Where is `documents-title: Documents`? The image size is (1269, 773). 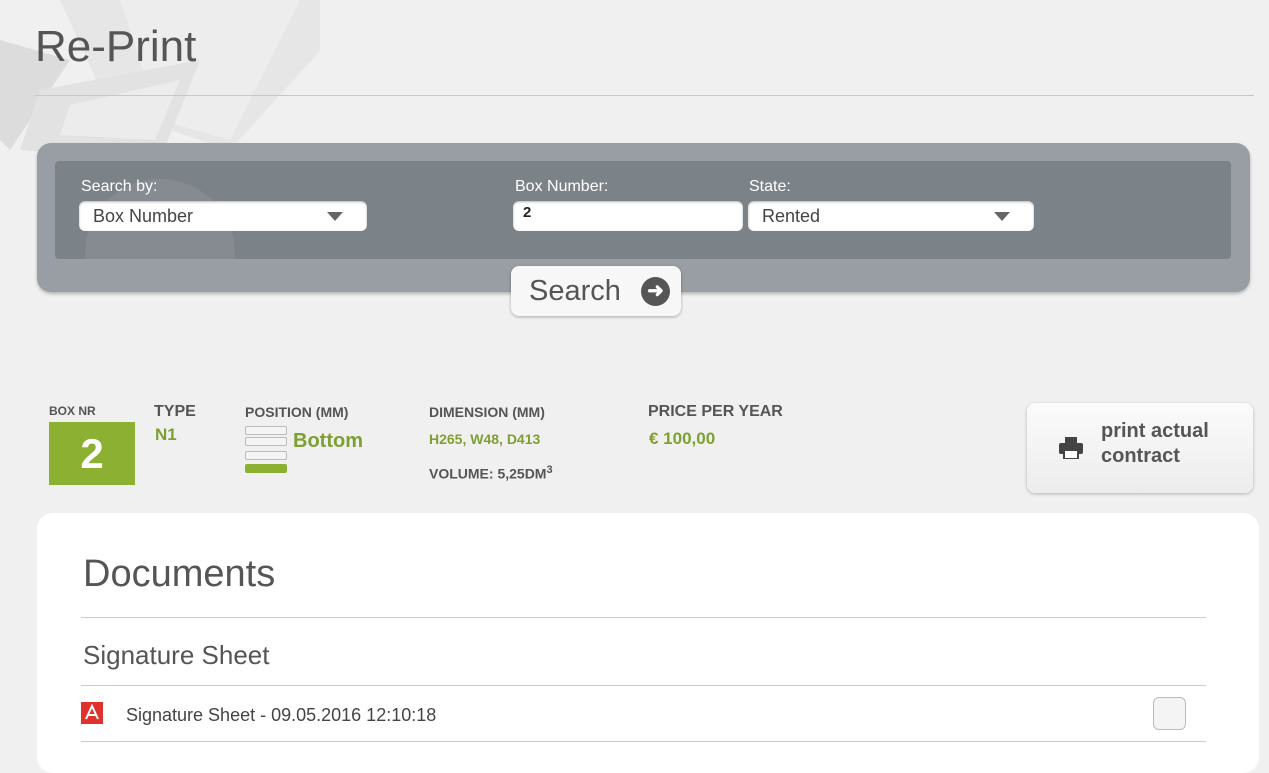
documents-title: Documents is located at coordinates (179, 574).